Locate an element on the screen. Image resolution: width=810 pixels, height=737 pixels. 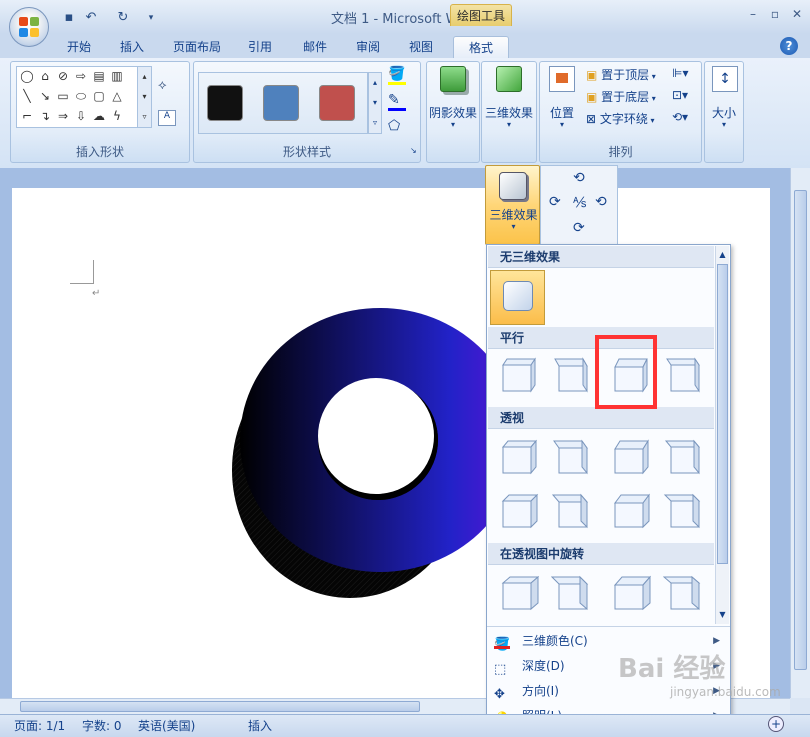
tab-review: 审阅 is located at coordinates (368, 47).